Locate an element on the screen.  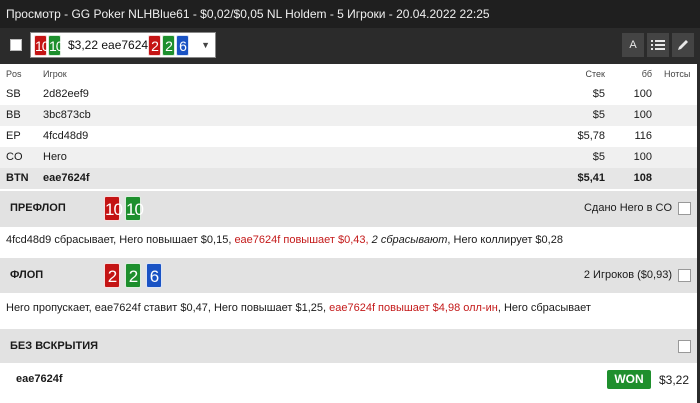
flop-section-header: ФЛОП 2 2 6 2 Игроков ($0,93) is located at coordinates (350, 275).